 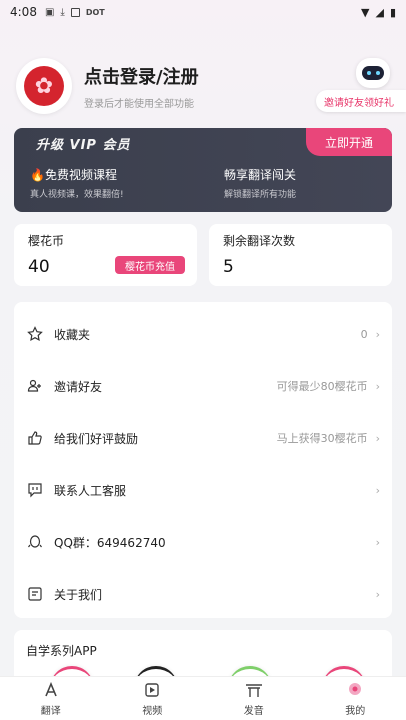 What do you see at coordinates (62, 12) in the screenshot?
I see `download-icon: ⤓` at bounding box center [62, 12].